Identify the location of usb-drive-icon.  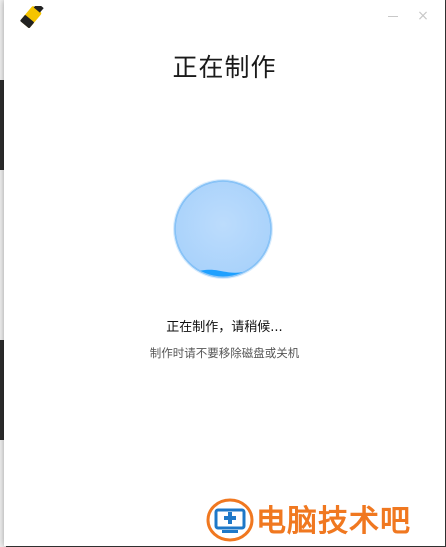
(32, 17).